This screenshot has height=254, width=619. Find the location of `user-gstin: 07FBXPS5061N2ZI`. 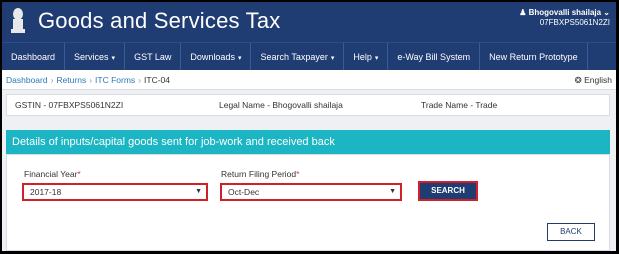

user-gstin: 07FBXPS5061N2ZI is located at coordinates (574, 22).